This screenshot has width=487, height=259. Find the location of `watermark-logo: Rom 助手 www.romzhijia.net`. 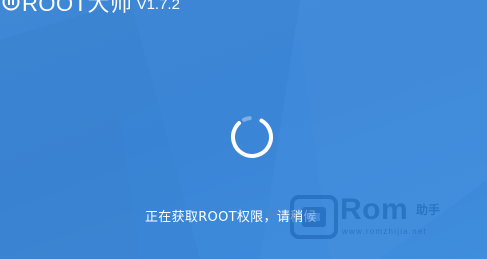

watermark-logo: Rom 助手 www.romzhijia.net is located at coordinates (388, 219).